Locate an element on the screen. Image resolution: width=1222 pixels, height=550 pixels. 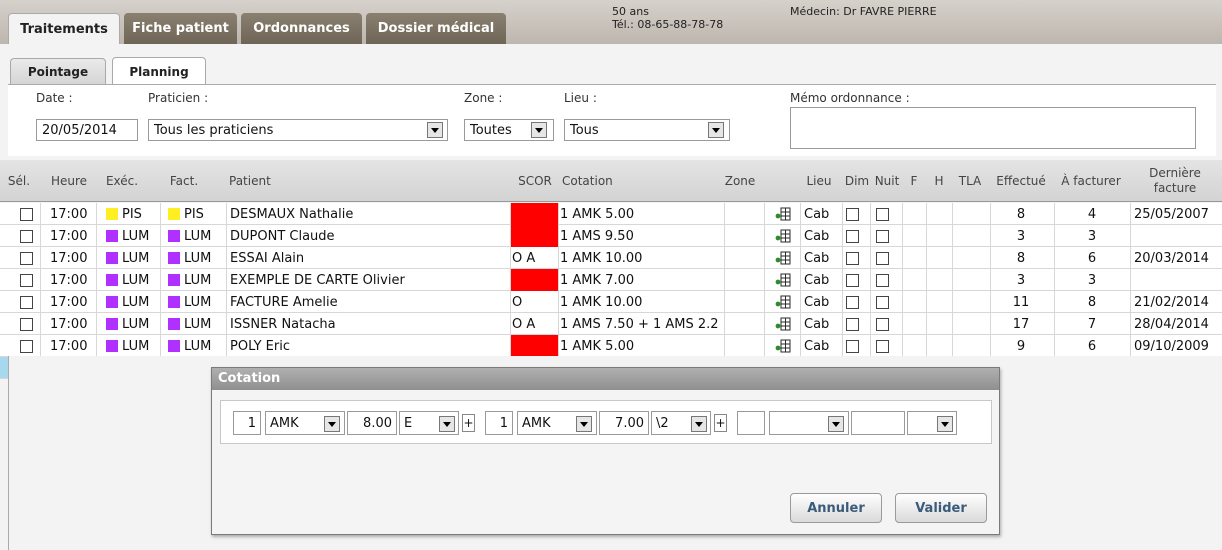
lieu-select: Tous is located at coordinates (647, 130).